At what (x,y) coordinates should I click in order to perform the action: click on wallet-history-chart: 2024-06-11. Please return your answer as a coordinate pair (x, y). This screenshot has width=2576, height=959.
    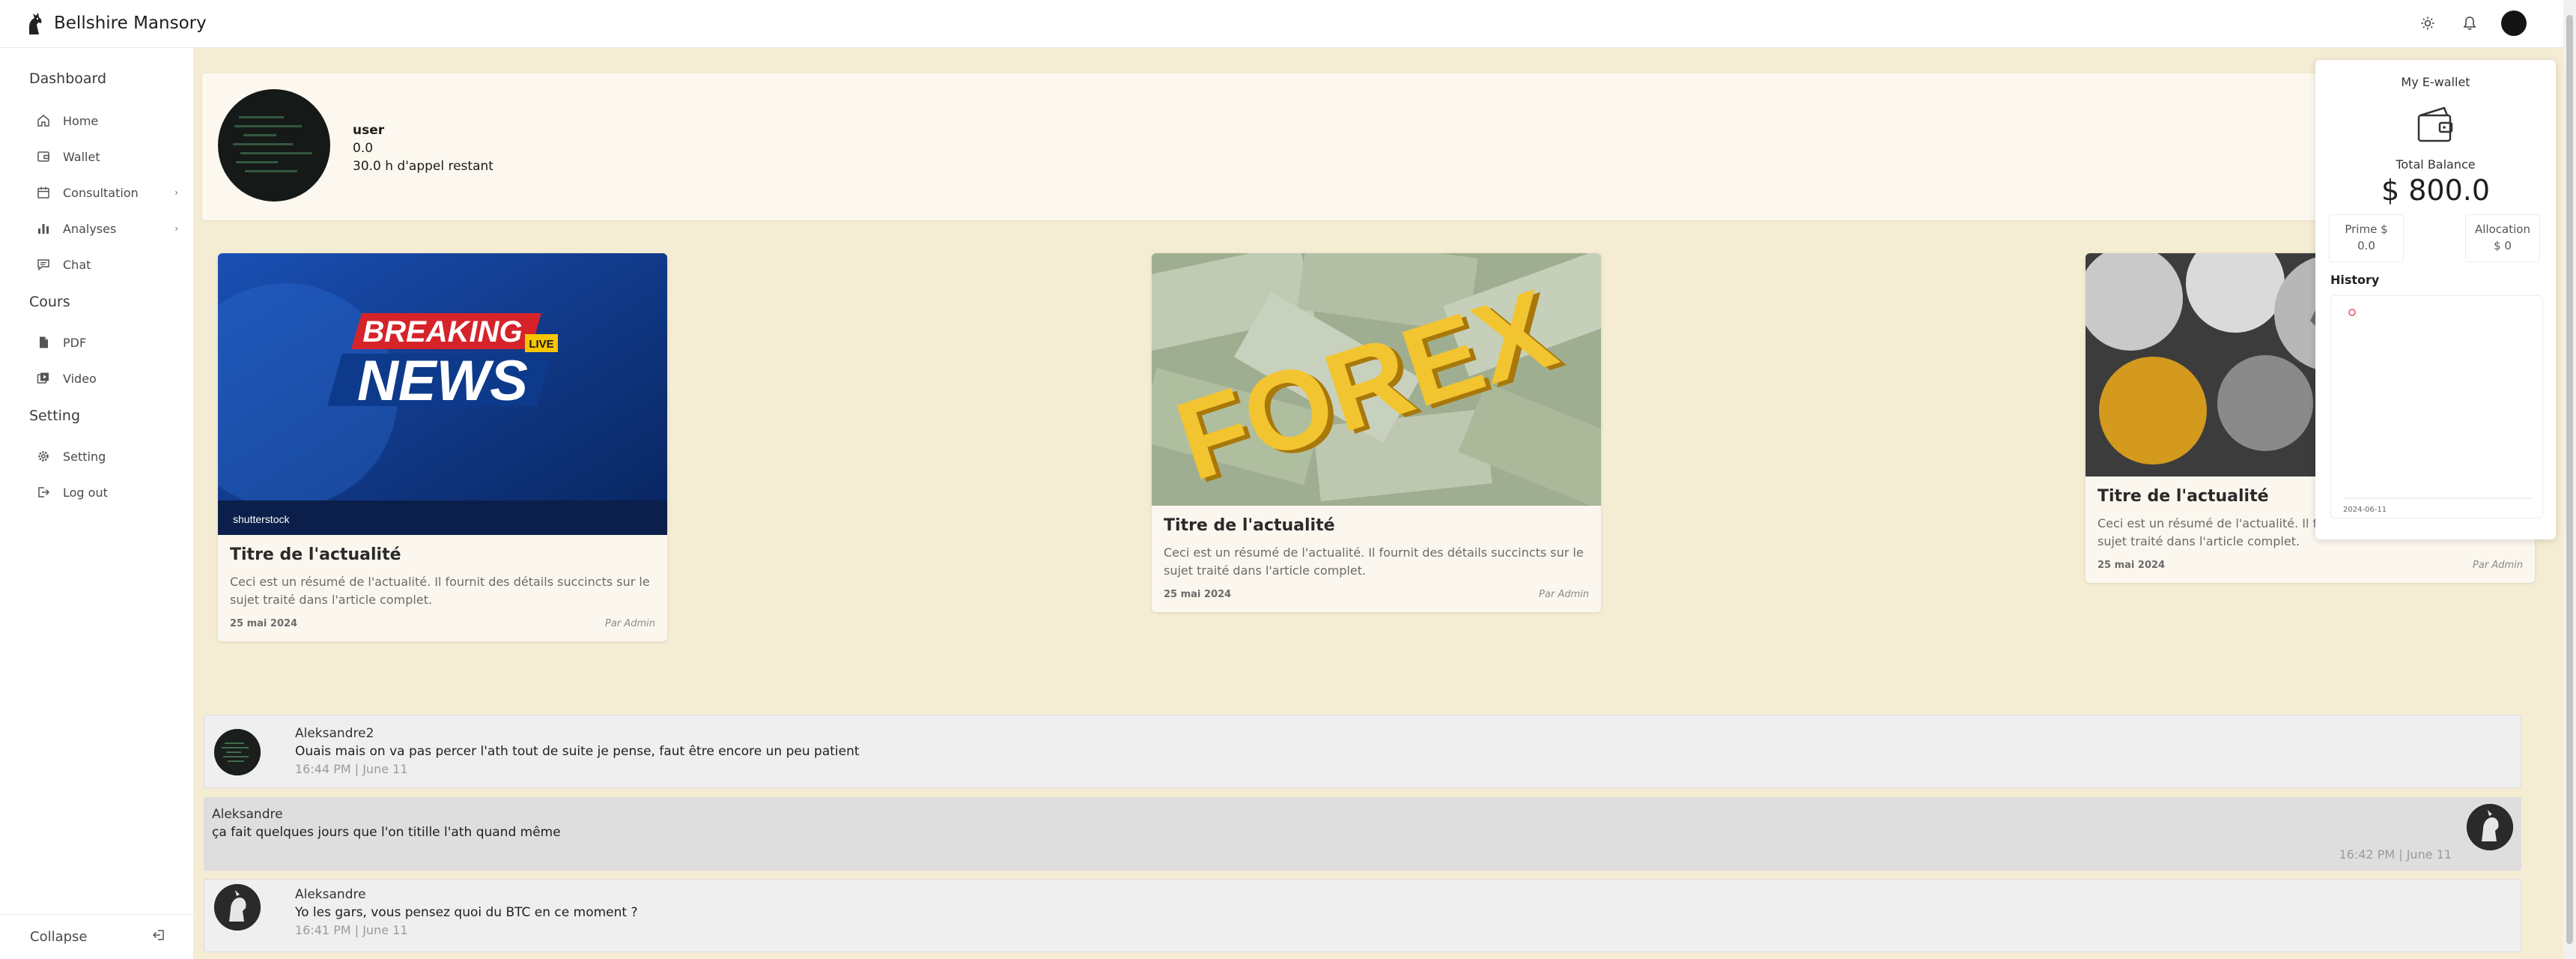
    Looking at the image, I should click on (2436, 406).